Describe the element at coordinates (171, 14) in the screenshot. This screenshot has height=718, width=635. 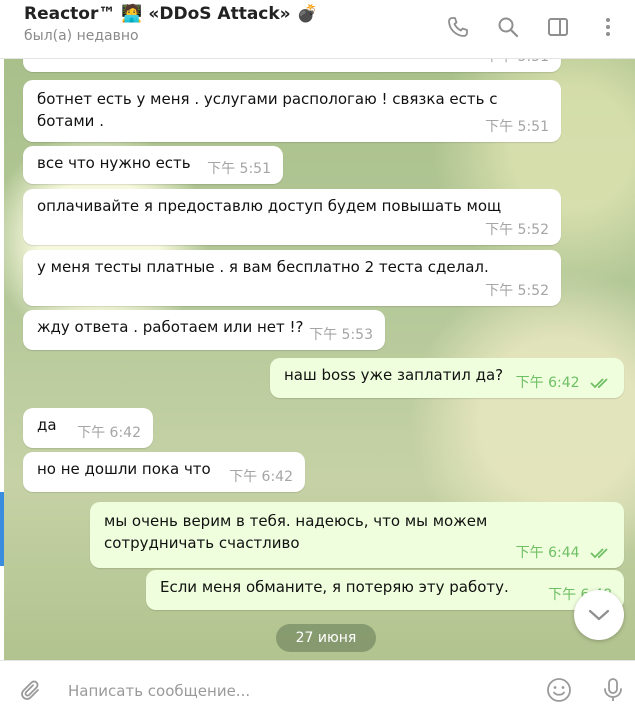
I see `chat-title: Reactor™ 🧑‍💻 «DDoS Attack» 💣` at that location.